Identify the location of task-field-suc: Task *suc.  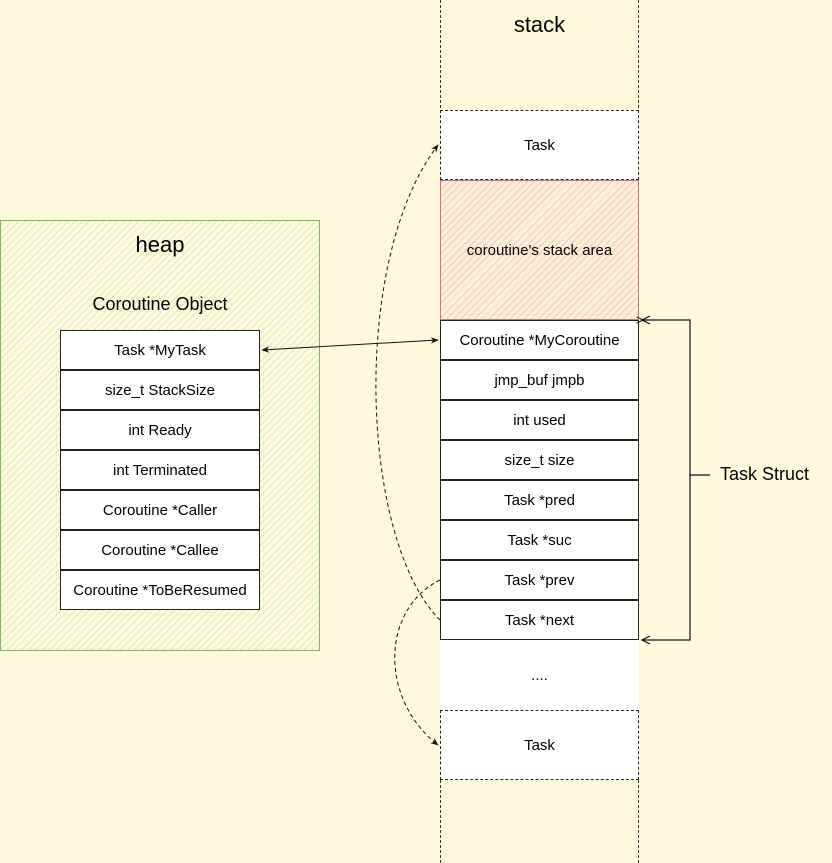
(539, 540).